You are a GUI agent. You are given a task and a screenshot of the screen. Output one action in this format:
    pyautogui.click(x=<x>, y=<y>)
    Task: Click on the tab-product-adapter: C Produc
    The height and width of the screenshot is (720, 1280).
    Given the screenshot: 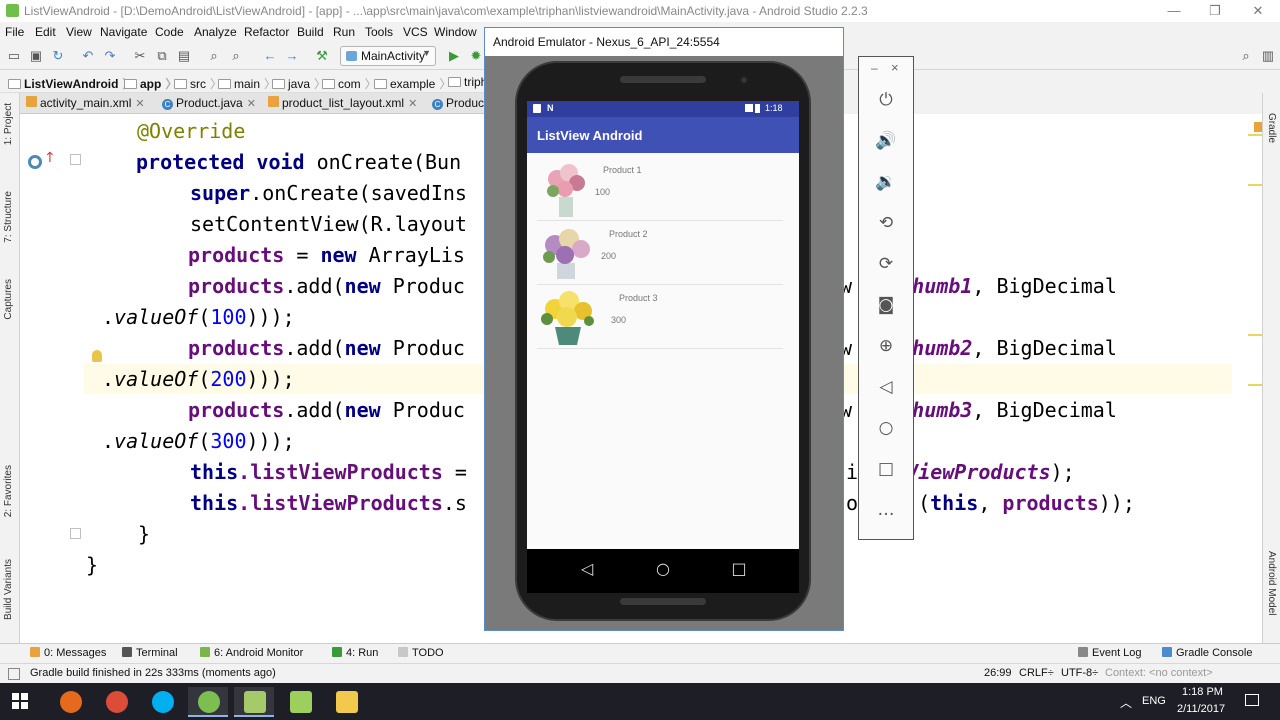 What is the action you would take?
    pyautogui.click(x=458, y=103)
    